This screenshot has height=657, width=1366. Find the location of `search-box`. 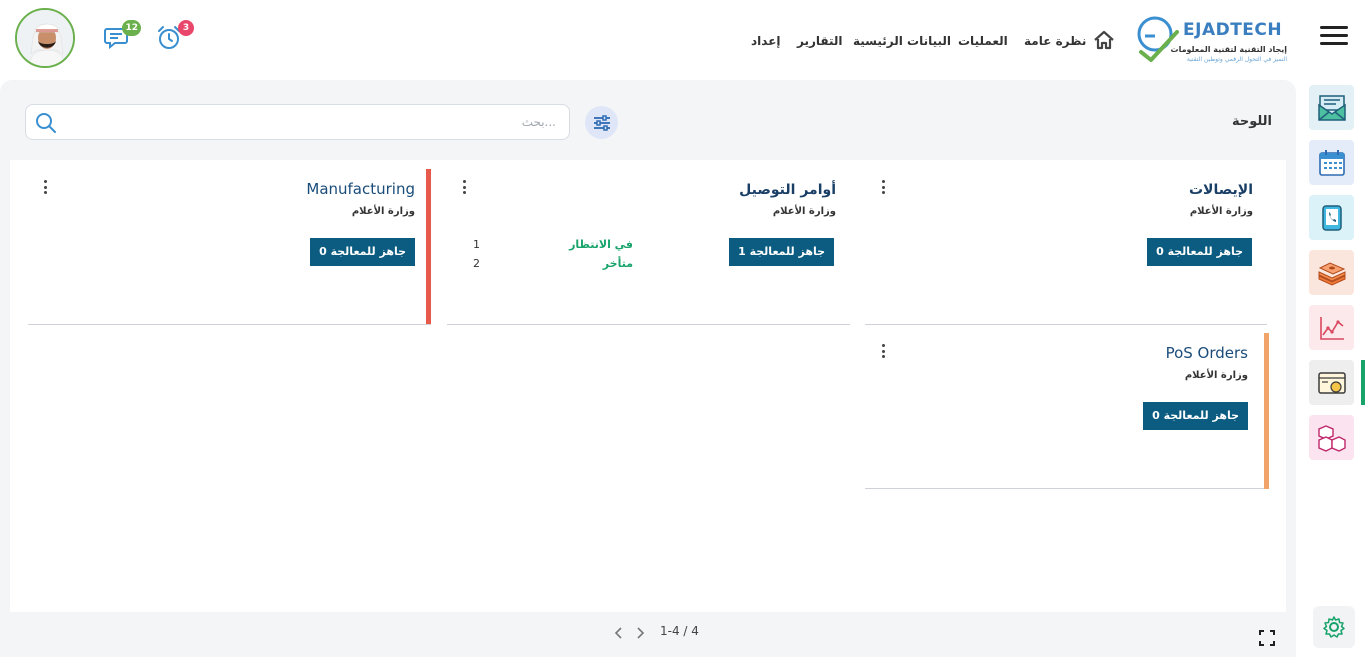

search-box is located at coordinates (297, 122).